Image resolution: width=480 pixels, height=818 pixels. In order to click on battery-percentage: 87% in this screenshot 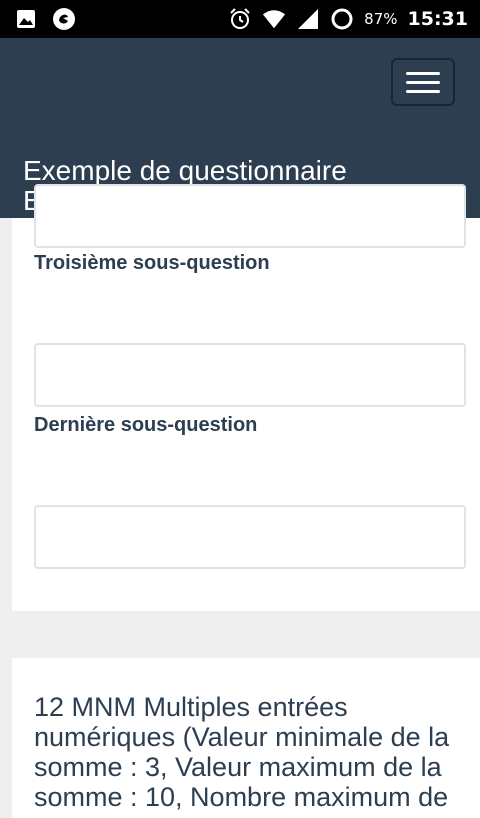, I will do `click(381, 19)`.